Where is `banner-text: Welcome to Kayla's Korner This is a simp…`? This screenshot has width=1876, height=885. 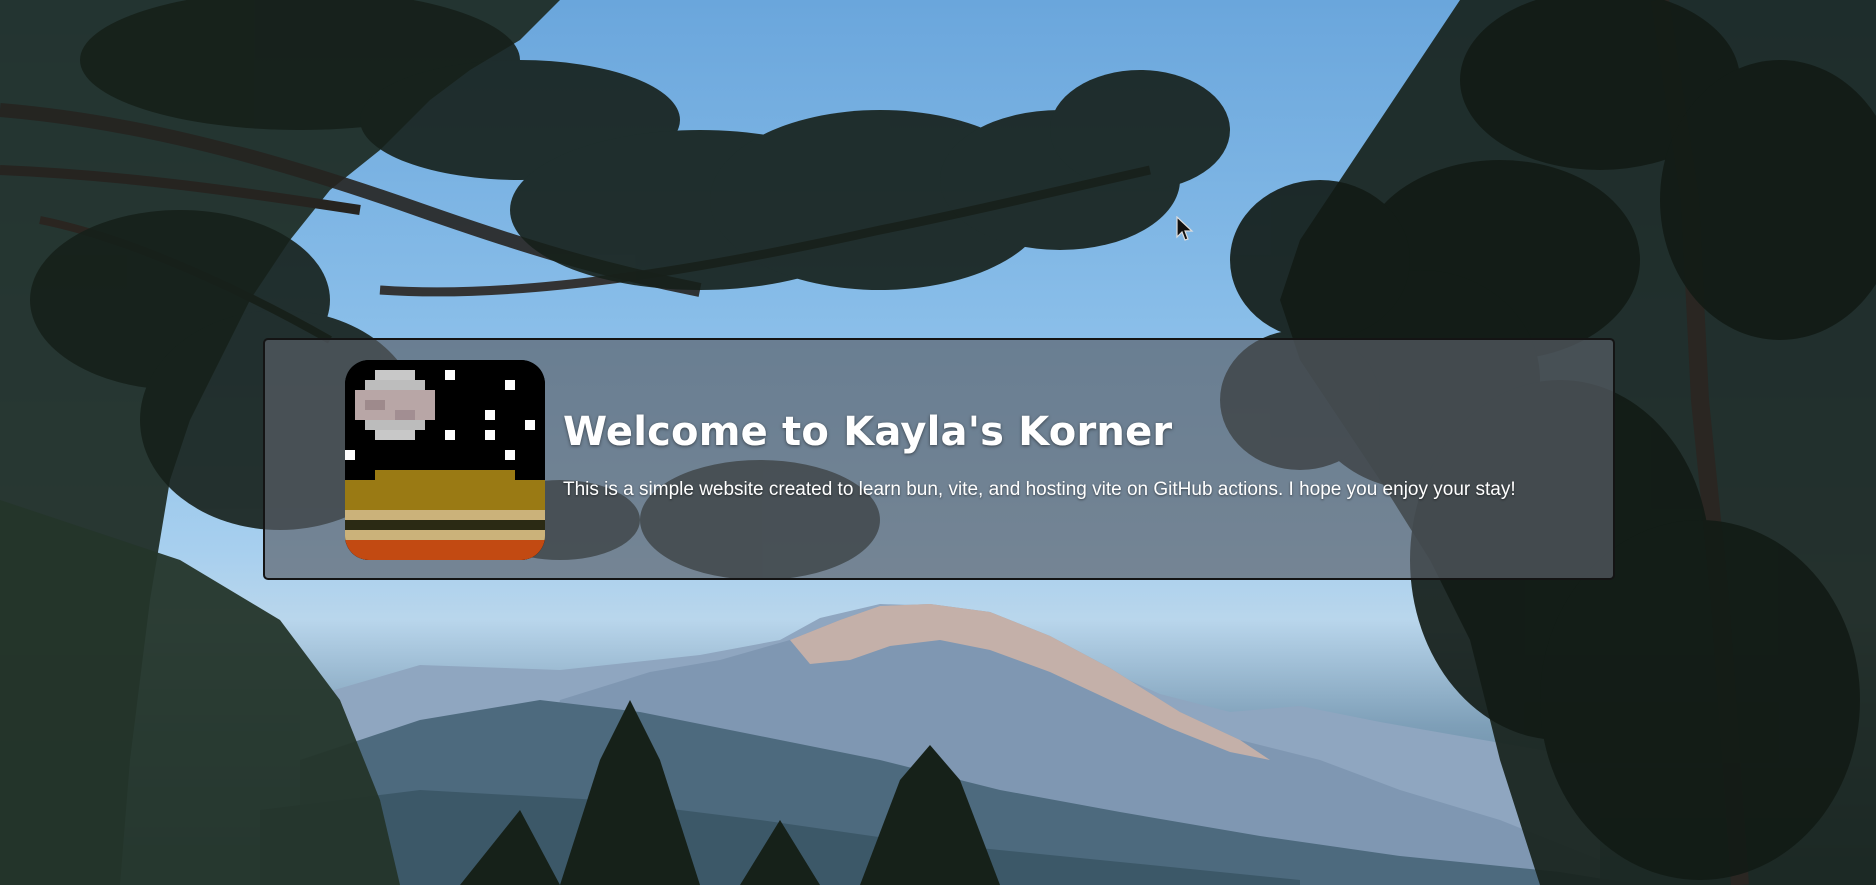
banner-text: Welcome to Kayla's Korner This is a simp… is located at coordinates (1078, 455).